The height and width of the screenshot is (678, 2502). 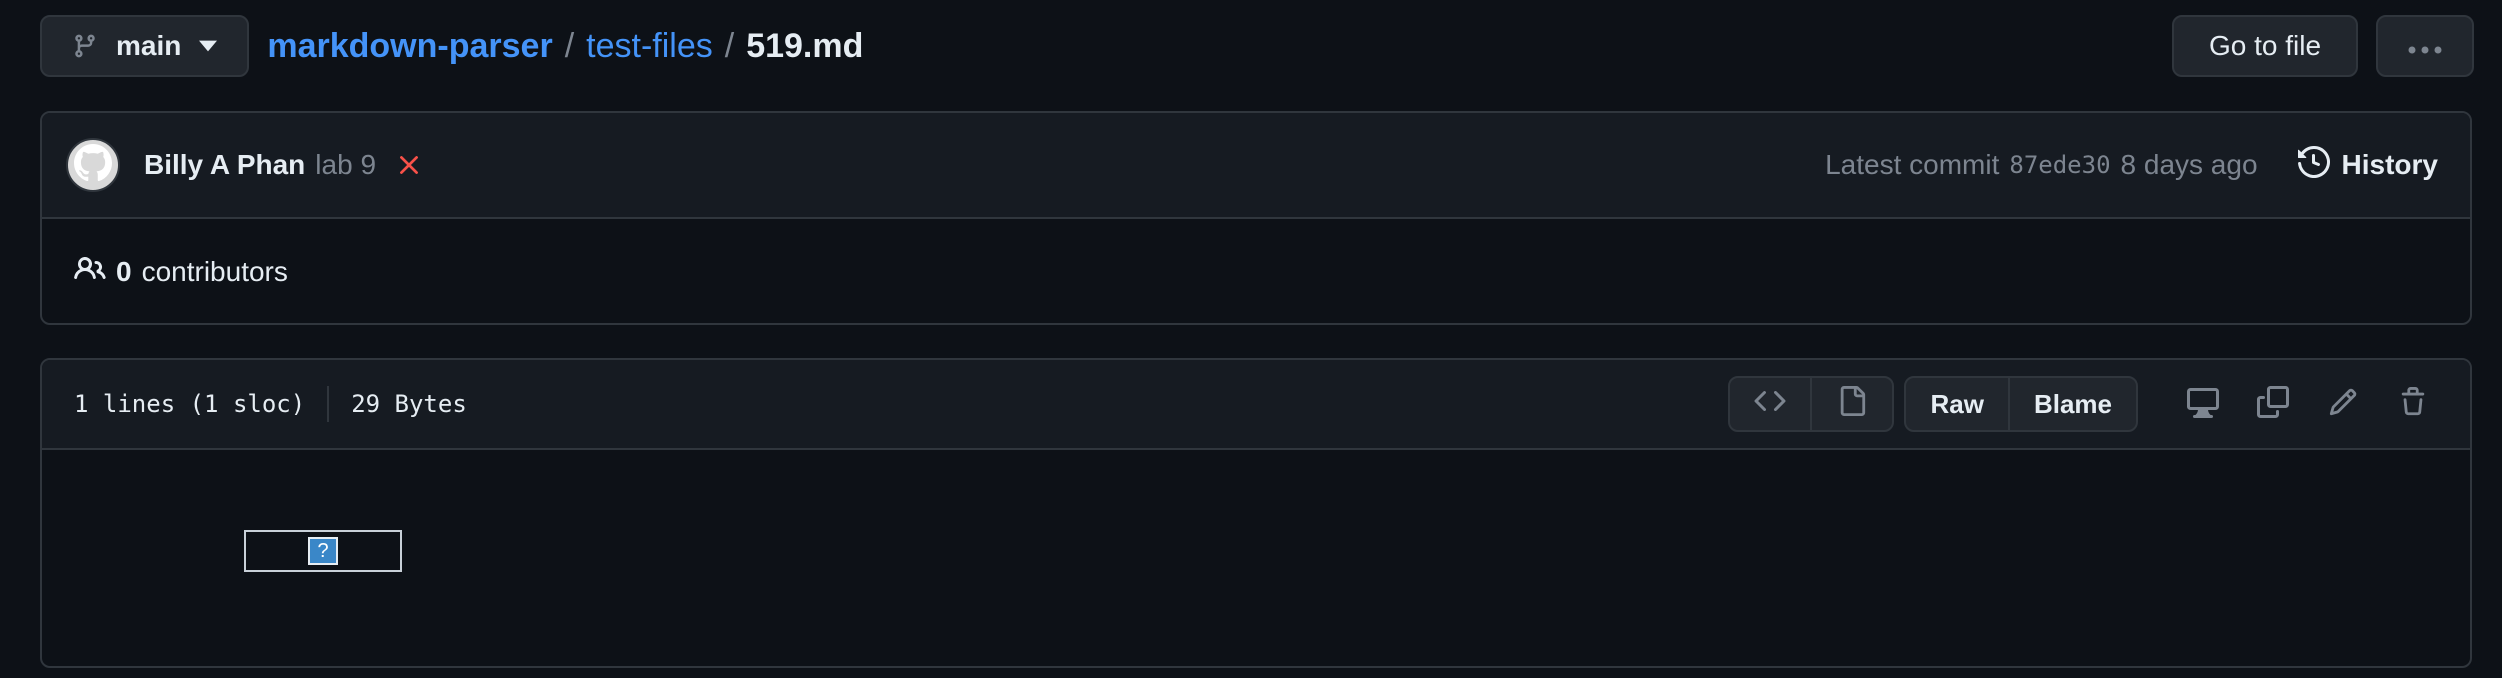 I want to click on history-button: History, so click(x=2367, y=165).